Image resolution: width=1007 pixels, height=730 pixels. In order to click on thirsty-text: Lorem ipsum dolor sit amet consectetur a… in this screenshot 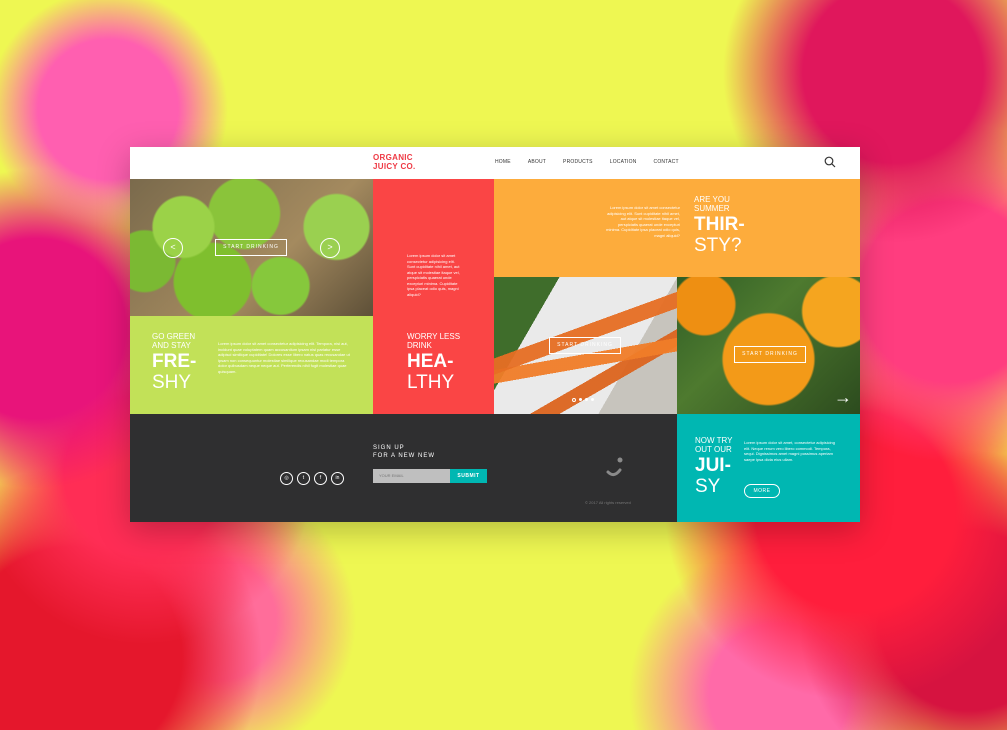, I will do `click(643, 221)`.